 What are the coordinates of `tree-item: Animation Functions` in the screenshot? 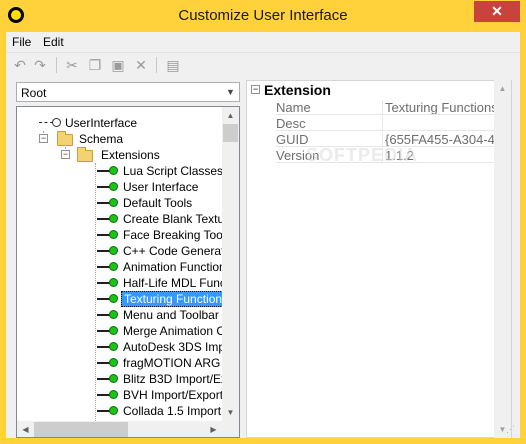 It's located at (119, 267).